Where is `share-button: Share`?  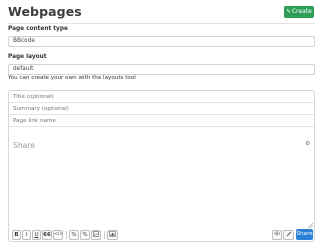
share-button: Share is located at coordinates (304, 234).